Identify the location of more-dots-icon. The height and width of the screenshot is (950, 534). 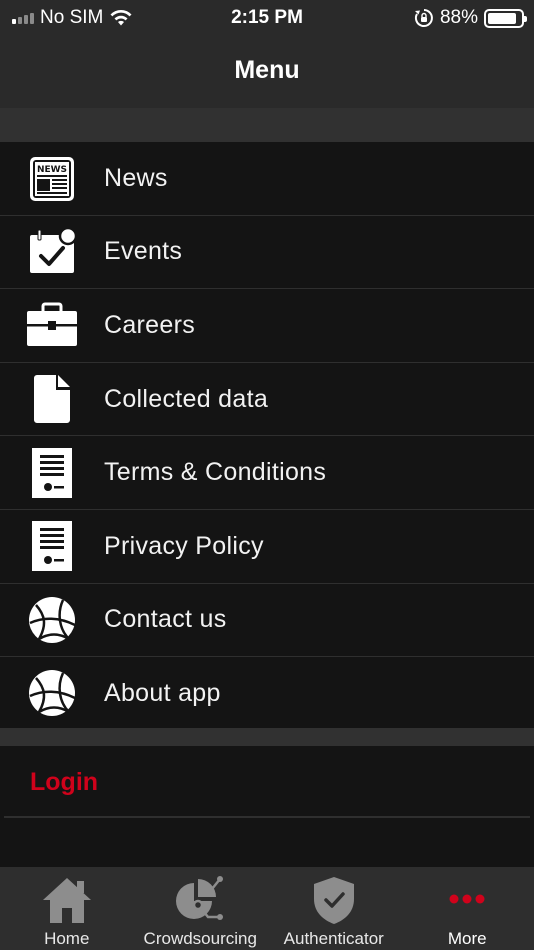
(467, 899).